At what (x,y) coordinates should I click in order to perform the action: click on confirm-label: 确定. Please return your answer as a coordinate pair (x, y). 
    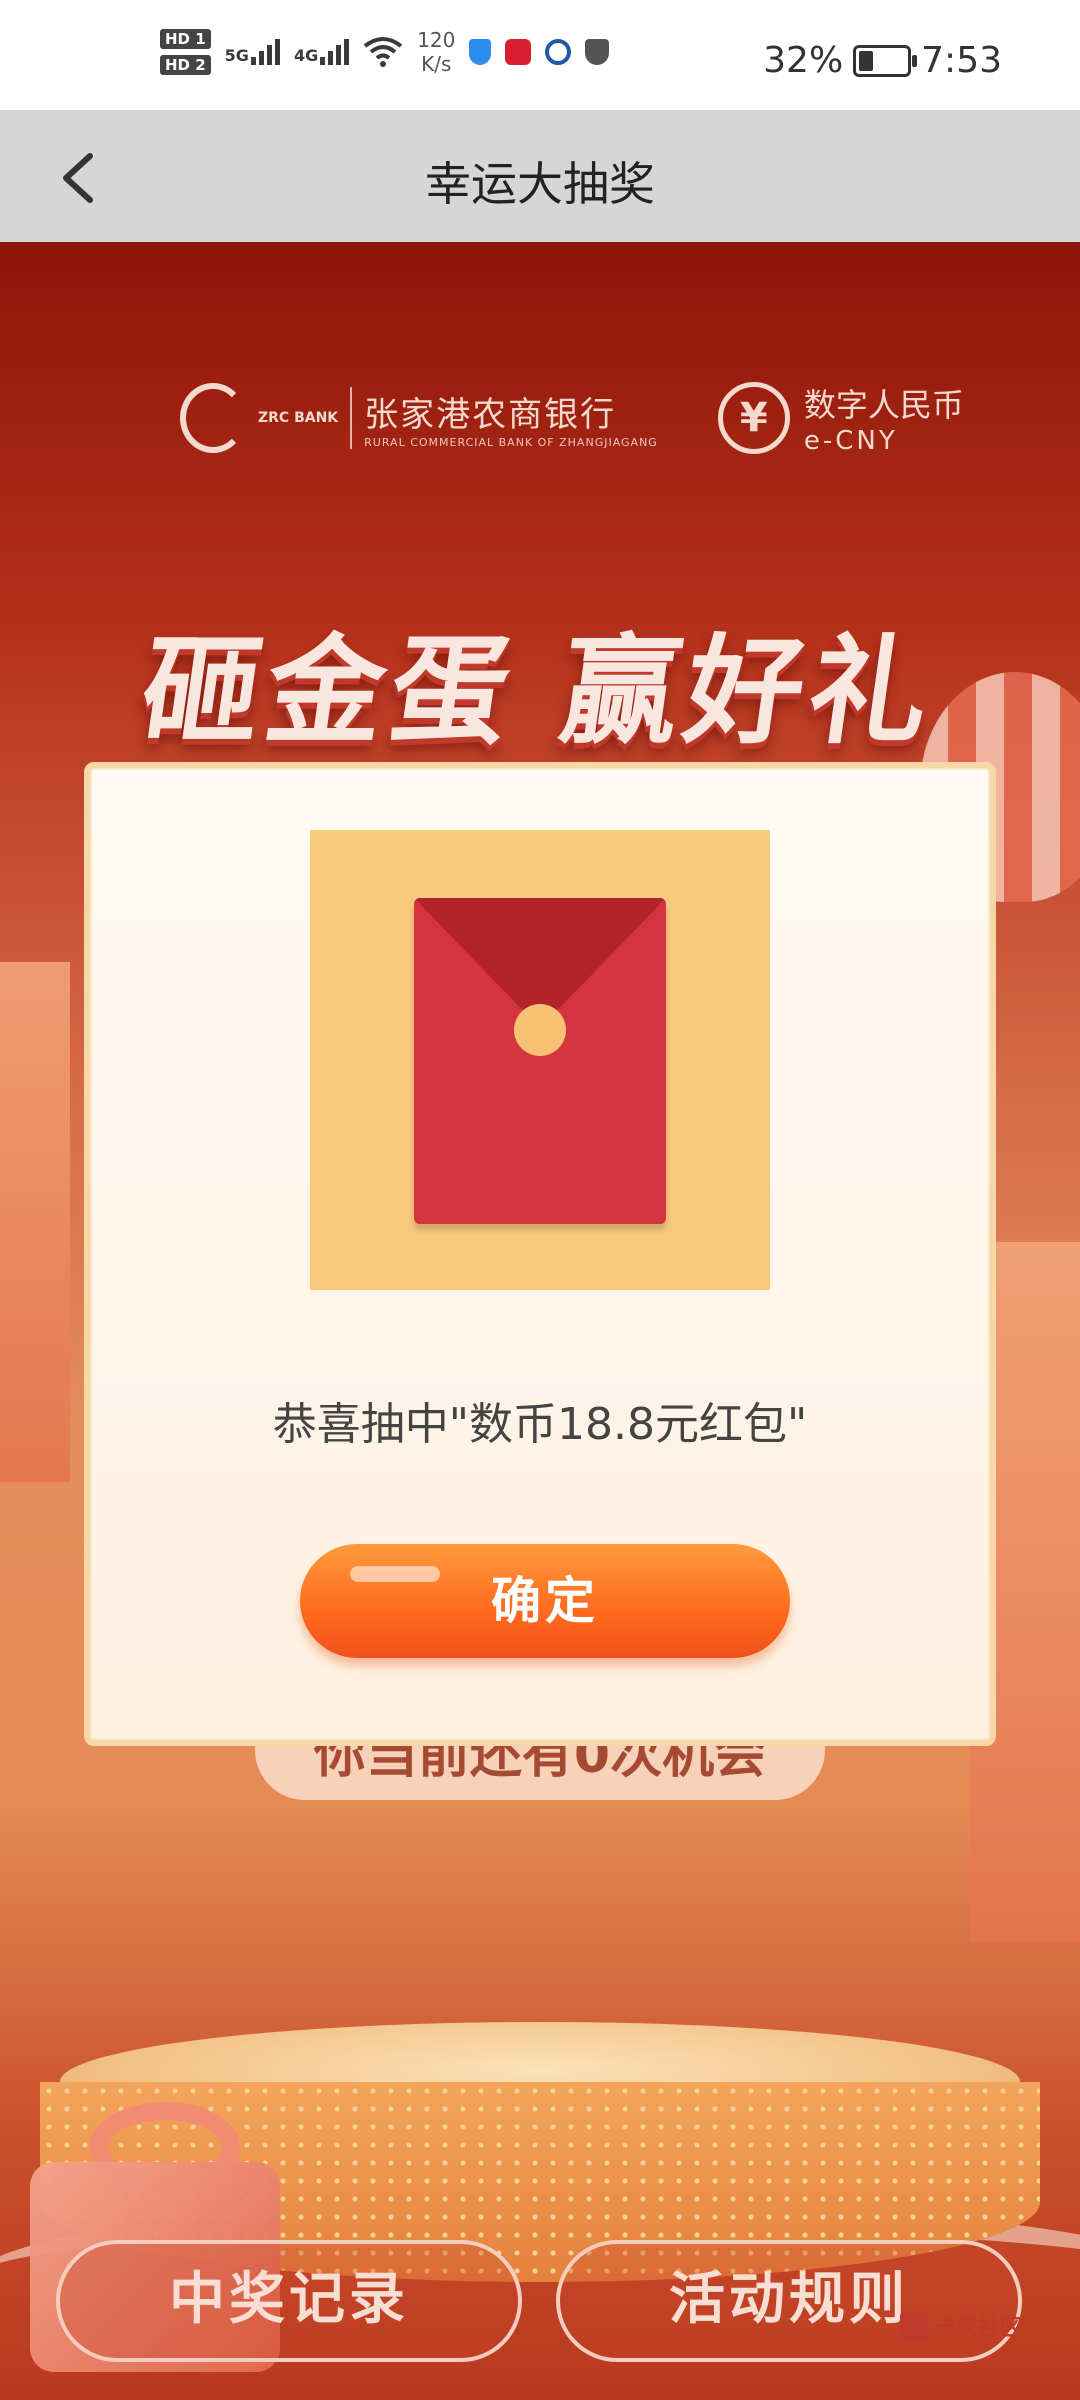
    Looking at the image, I should click on (545, 1601).